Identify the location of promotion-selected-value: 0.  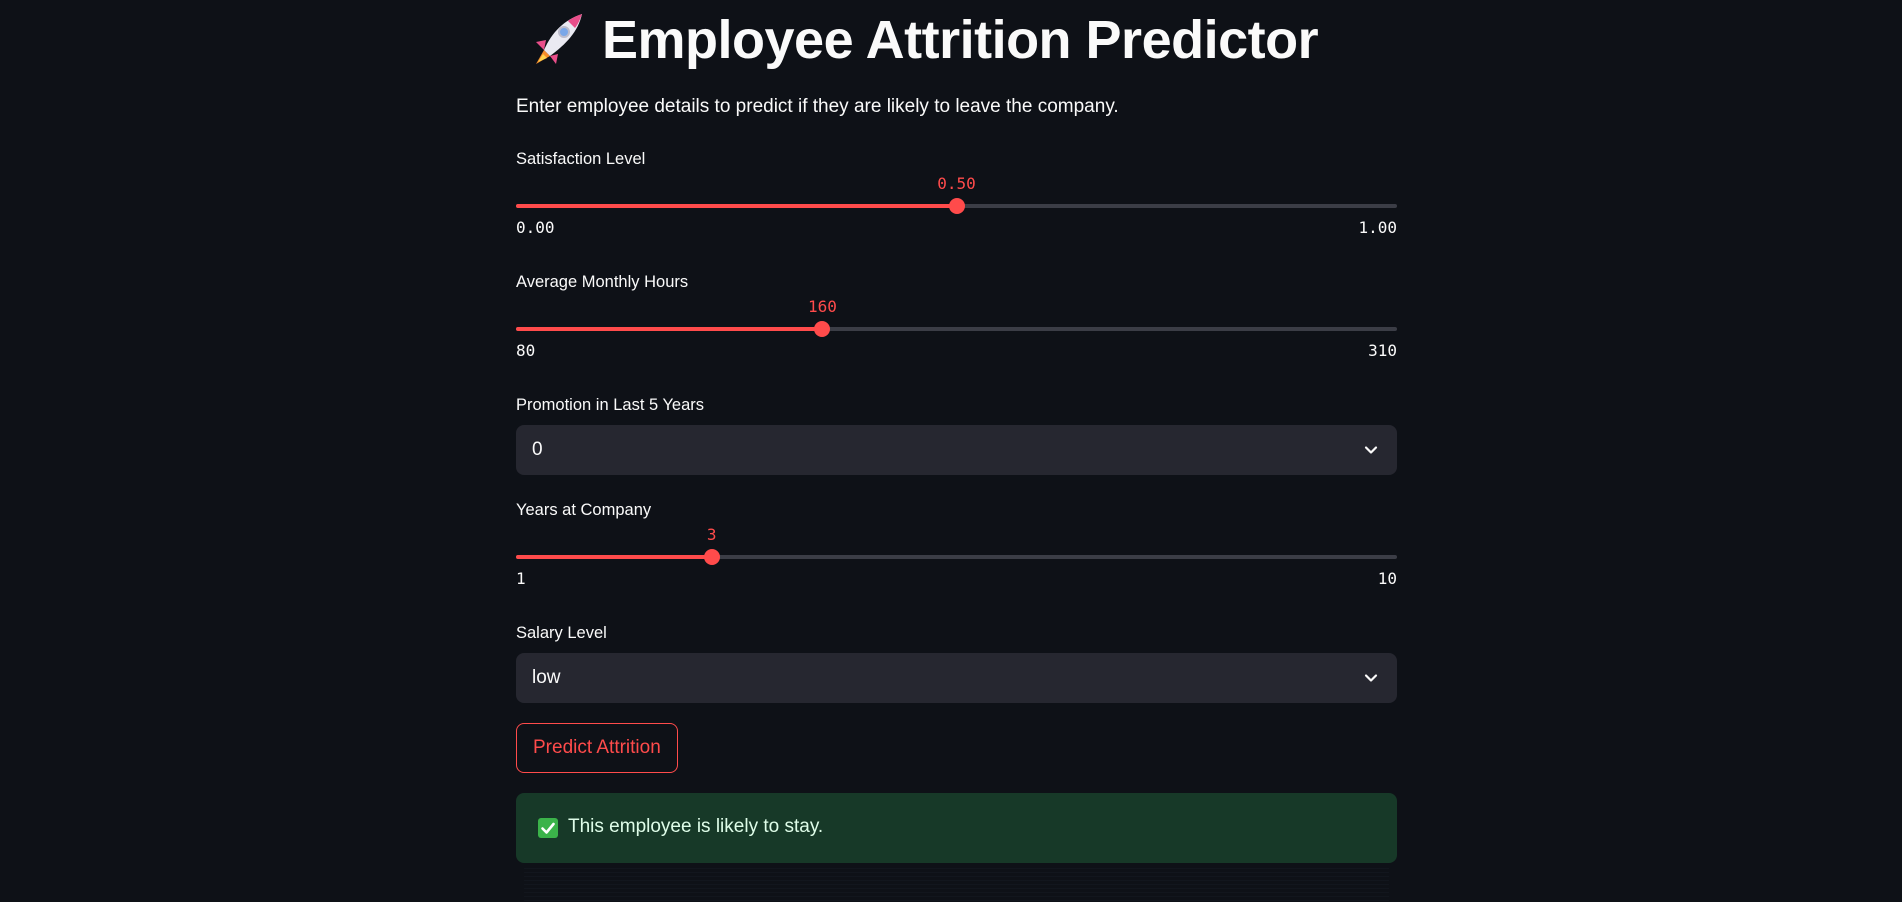
(537, 449).